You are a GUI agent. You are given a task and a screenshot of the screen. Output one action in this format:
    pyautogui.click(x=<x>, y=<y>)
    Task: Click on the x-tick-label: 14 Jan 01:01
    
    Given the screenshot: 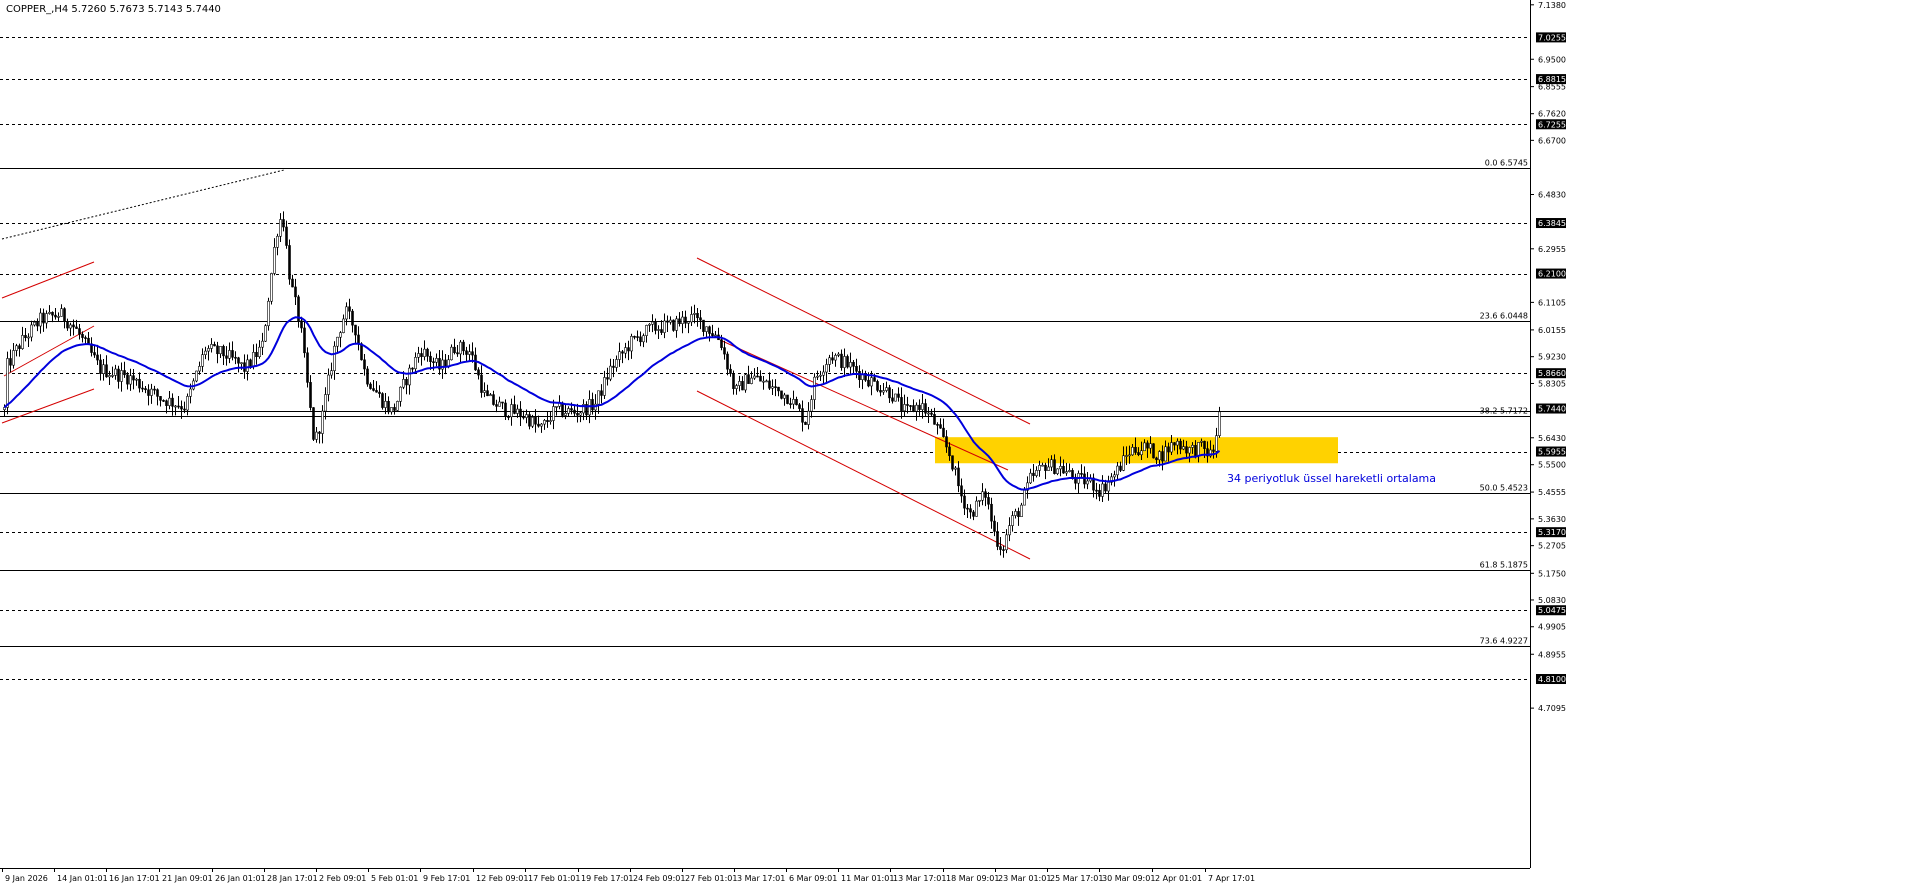 What is the action you would take?
    pyautogui.click(x=82, y=878)
    